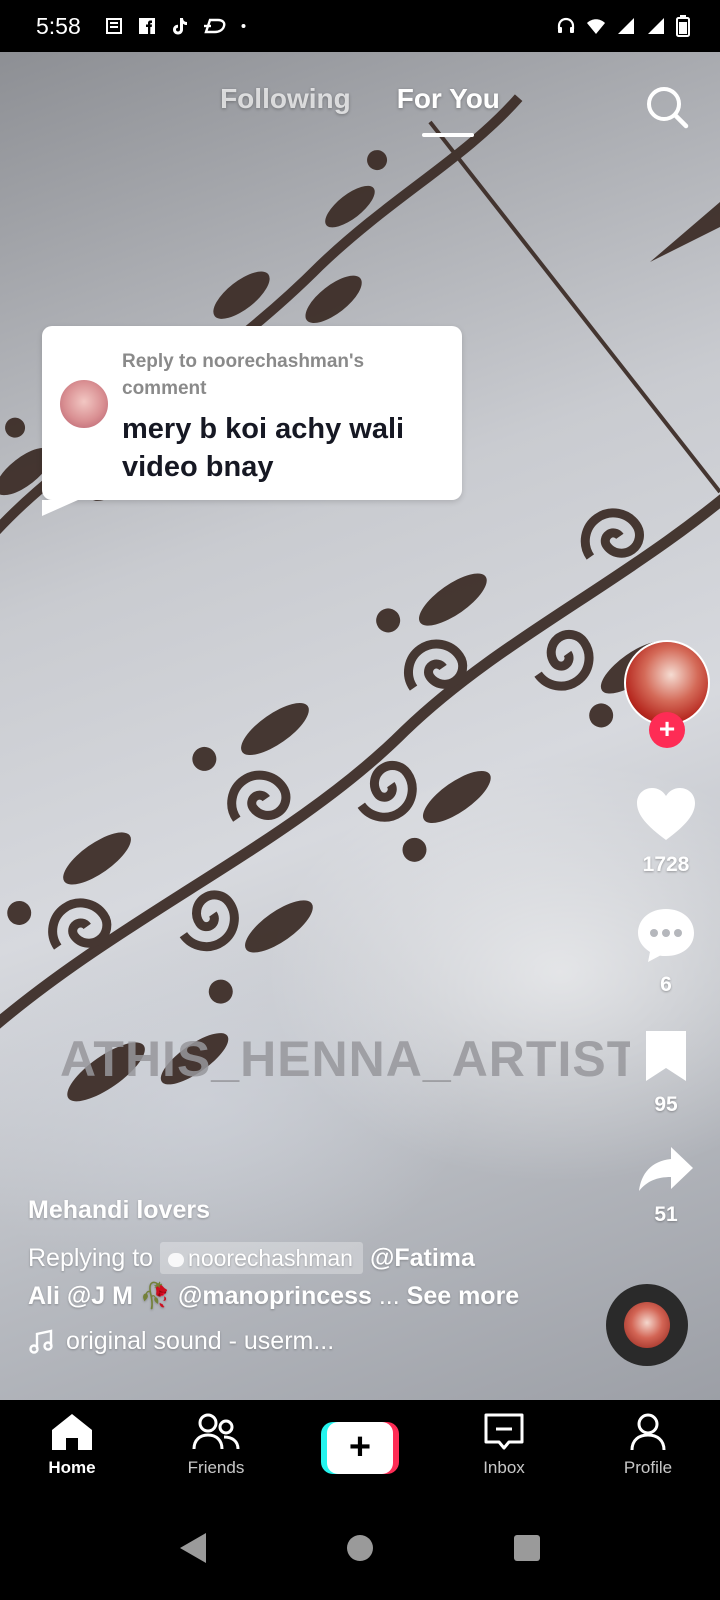 The width and height of the screenshot is (720, 1600). What do you see at coordinates (666, 814) in the screenshot?
I see `heart-icon` at bounding box center [666, 814].